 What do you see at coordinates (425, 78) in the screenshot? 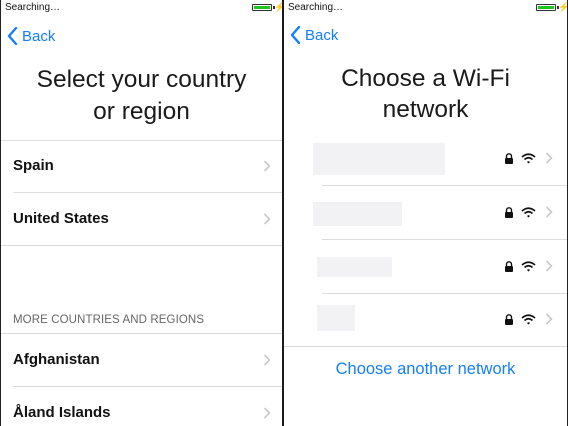
I see `page-title-line1: Choose a Wi-Fi` at bounding box center [425, 78].